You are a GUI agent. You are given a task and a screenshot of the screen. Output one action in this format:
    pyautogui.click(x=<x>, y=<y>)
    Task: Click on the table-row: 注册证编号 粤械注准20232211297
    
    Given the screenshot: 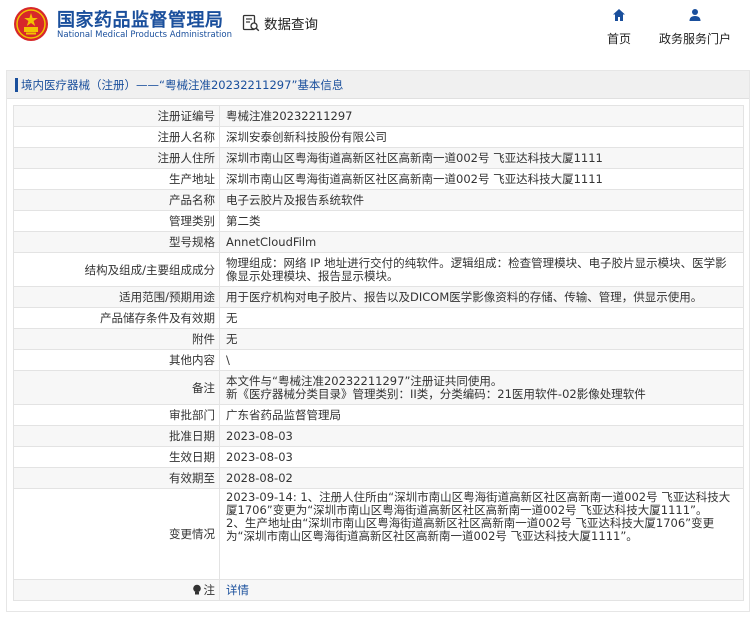 What is the action you would take?
    pyautogui.click(x=379, y=116)
    